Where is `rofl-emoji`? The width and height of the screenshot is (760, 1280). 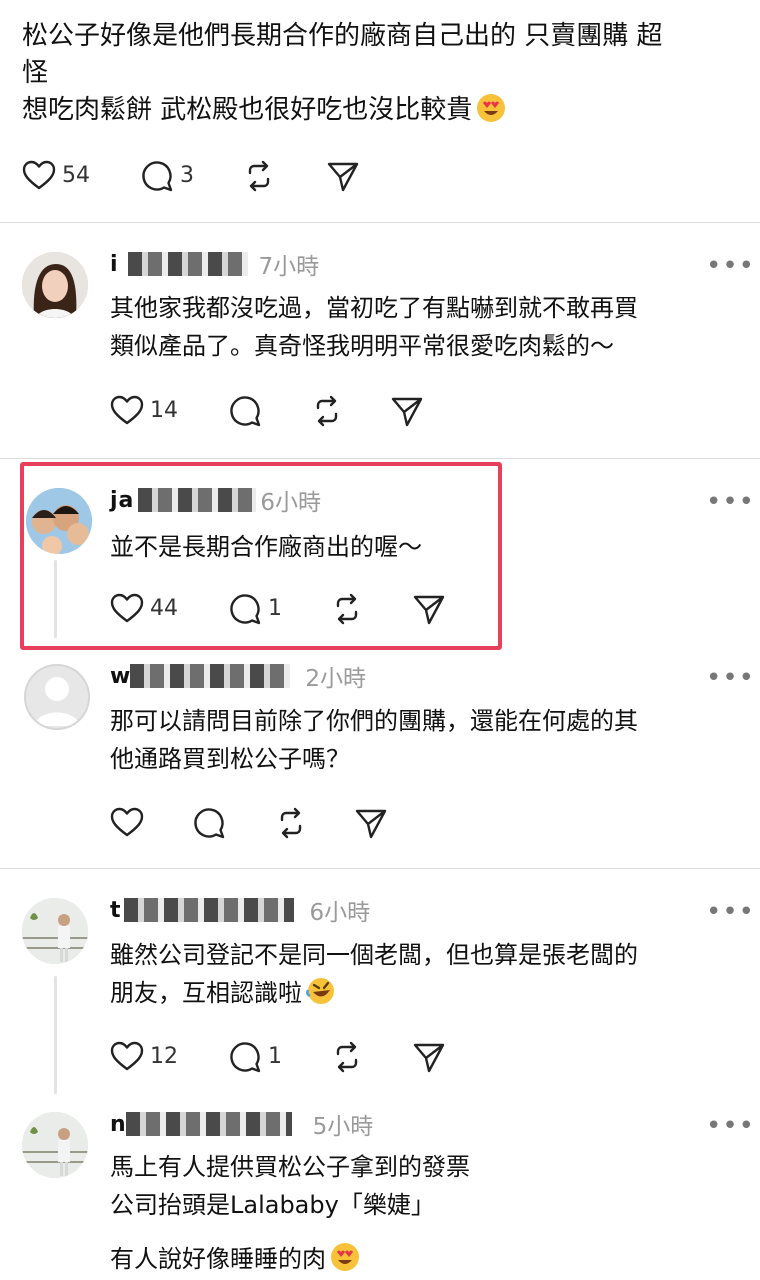 rofl-emoji is located at coordinates (320, 991).